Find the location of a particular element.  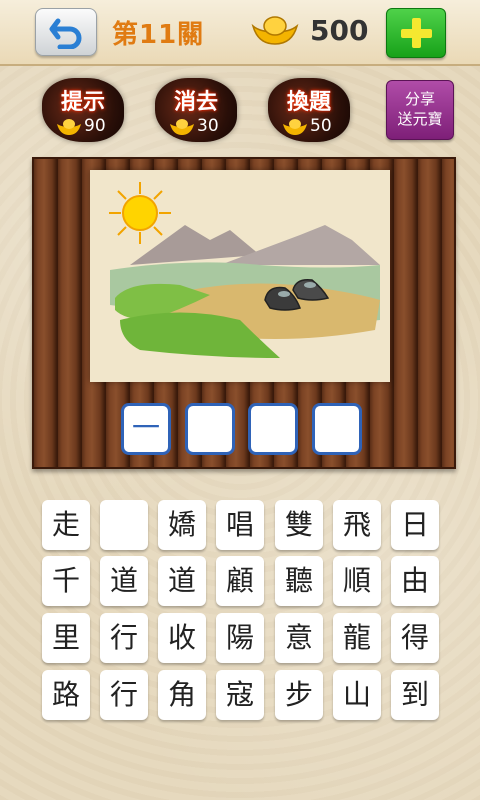

share-label-1: 分享 is located at coordinates (419, 99).